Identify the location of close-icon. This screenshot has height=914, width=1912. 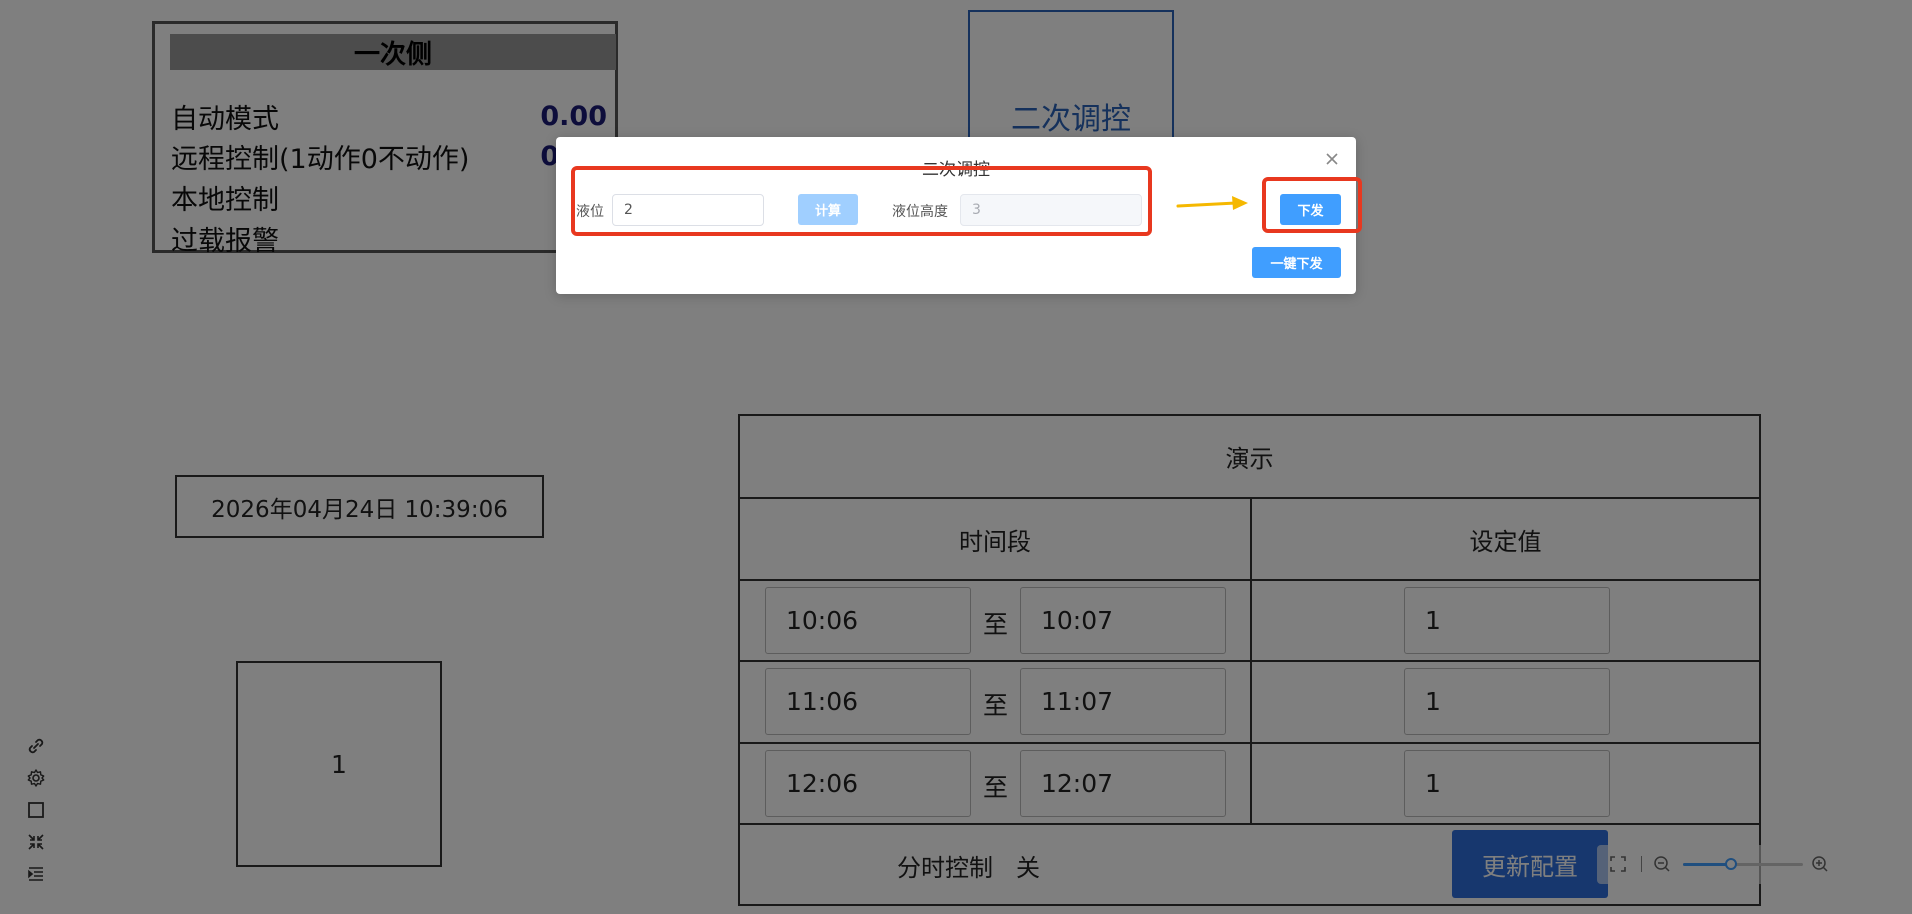
(1332, 159).